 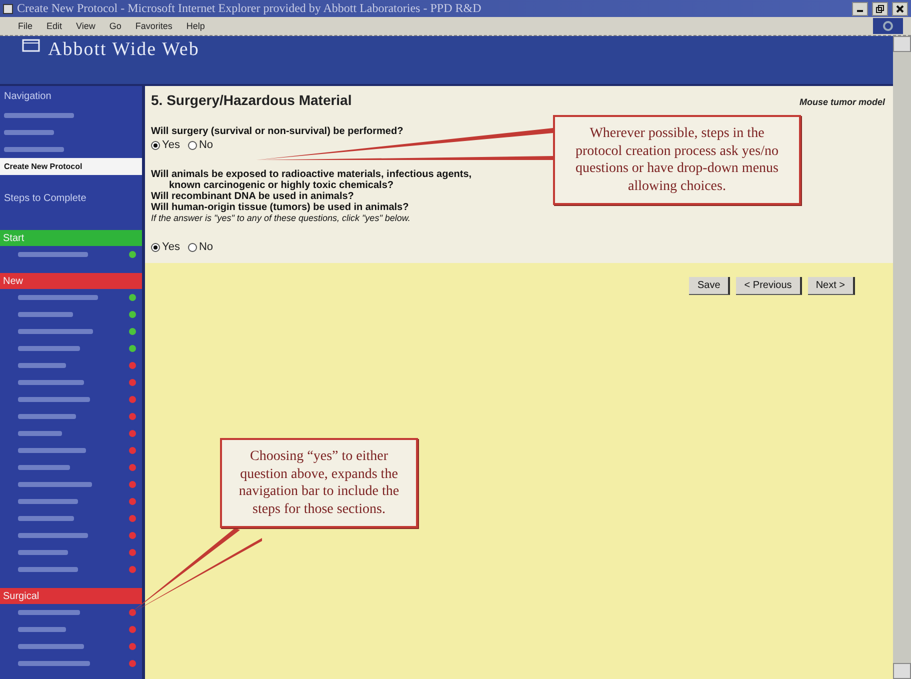 What do you see at coordinates (902, 671) in the screenshot?
I see `scroll-down-button` at bounding box center [902, 671].